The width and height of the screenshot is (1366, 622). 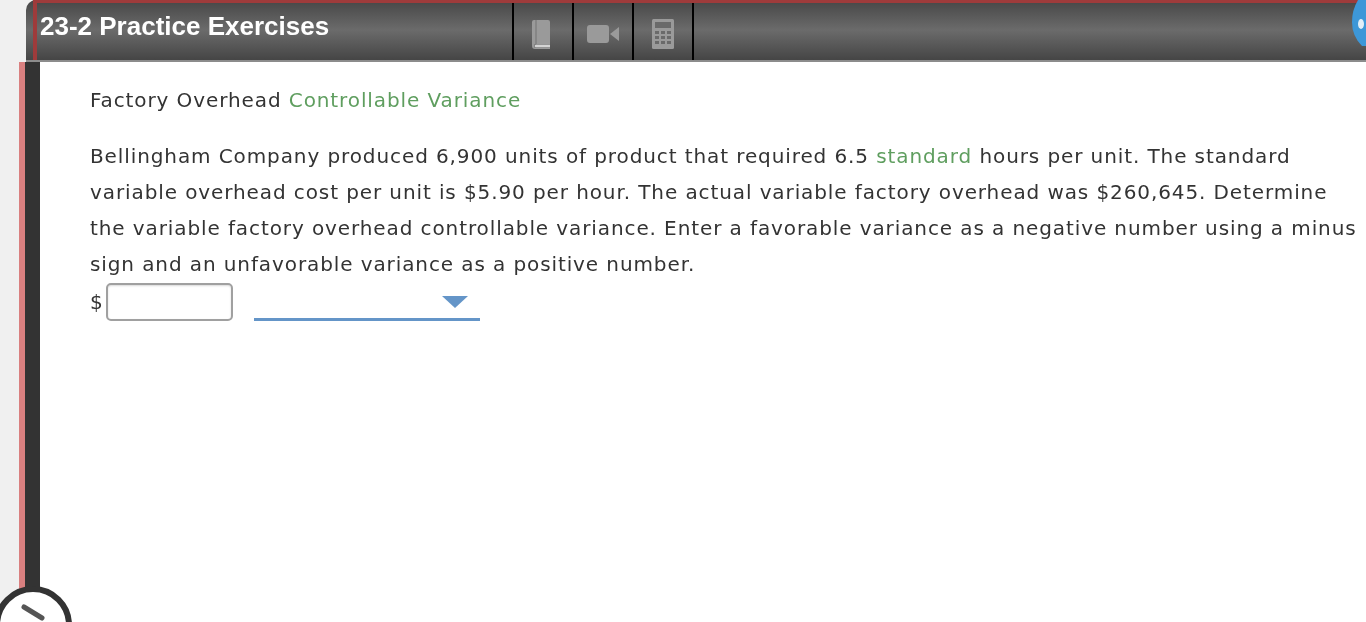 I want to click on glossary-link: Controllable Variance, so click(x=405, y=100).